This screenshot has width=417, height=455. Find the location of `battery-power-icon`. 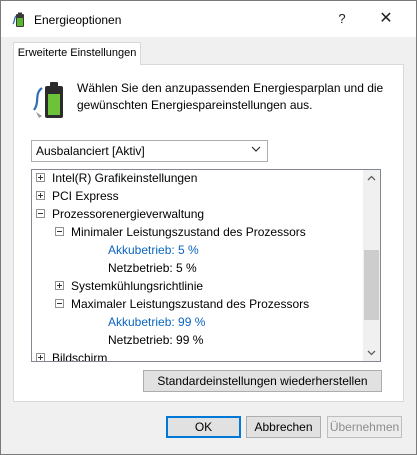

battery-power-icon is located at coordinates (20, 20).